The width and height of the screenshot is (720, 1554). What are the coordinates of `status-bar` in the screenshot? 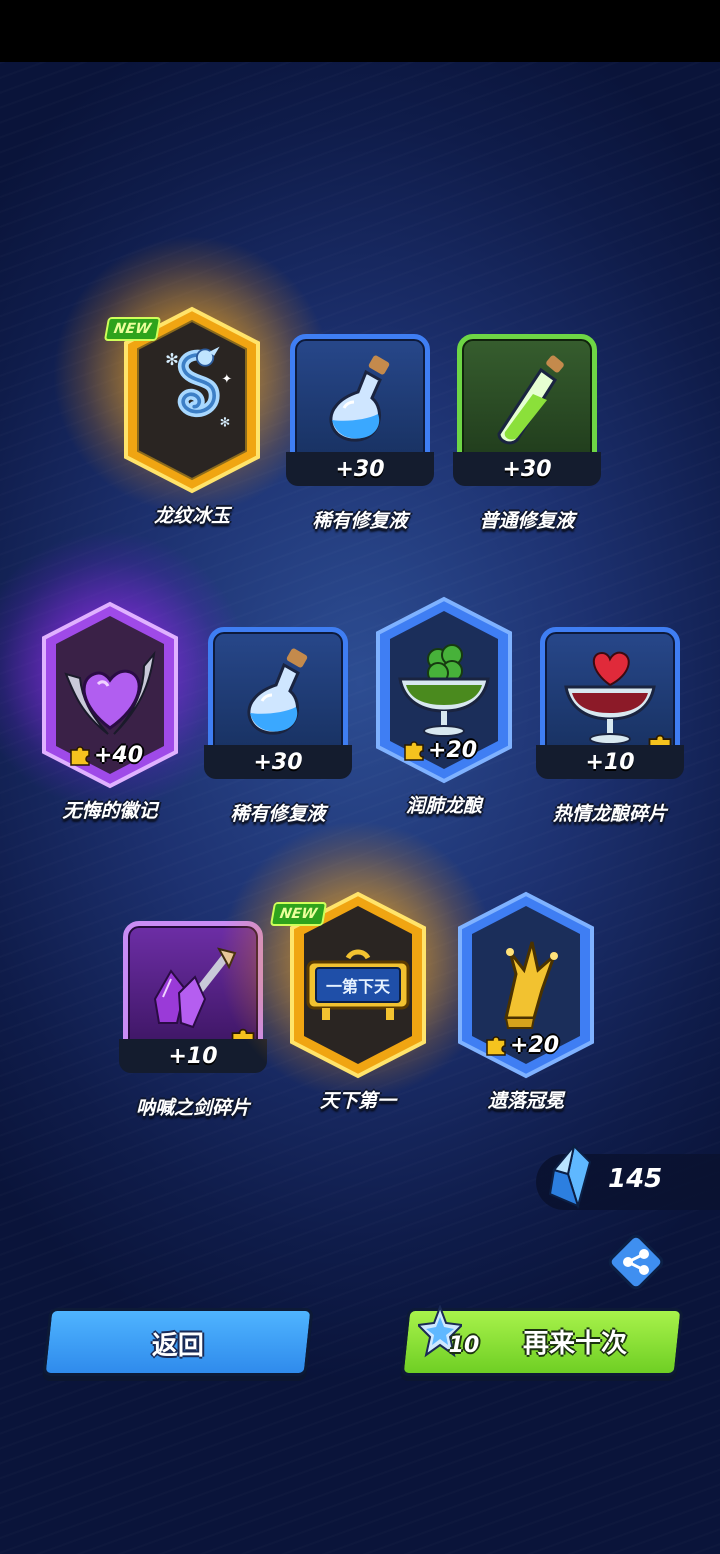 It's located at (360, 31).